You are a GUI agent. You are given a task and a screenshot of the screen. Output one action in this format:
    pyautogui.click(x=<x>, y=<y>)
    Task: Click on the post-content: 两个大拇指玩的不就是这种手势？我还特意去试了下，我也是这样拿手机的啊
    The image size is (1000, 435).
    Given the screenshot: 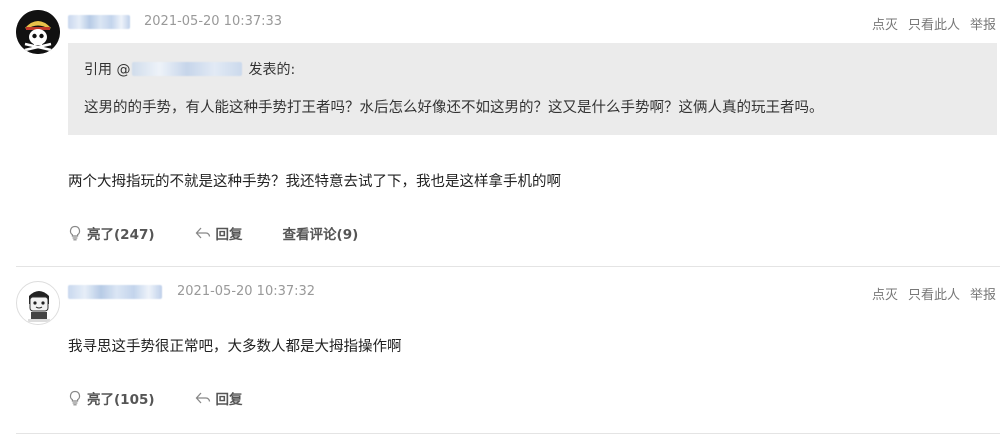 What is the action you would take?
    pyautogui.click(x=314, y=182)
    